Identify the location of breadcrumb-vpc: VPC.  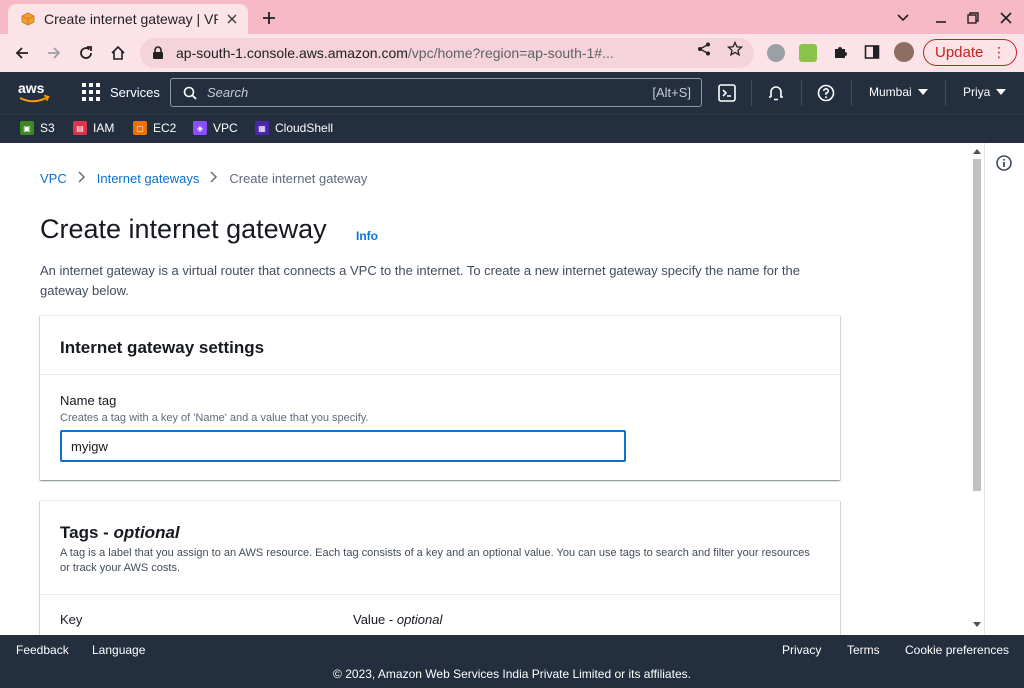
(53, 178).